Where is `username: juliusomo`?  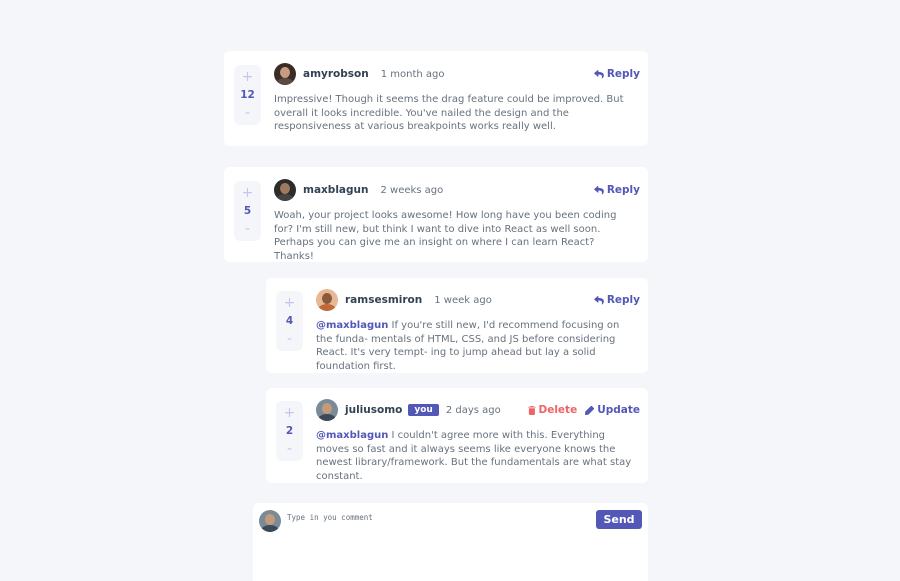
username: juliusomo is located at coordinates (373, 410).